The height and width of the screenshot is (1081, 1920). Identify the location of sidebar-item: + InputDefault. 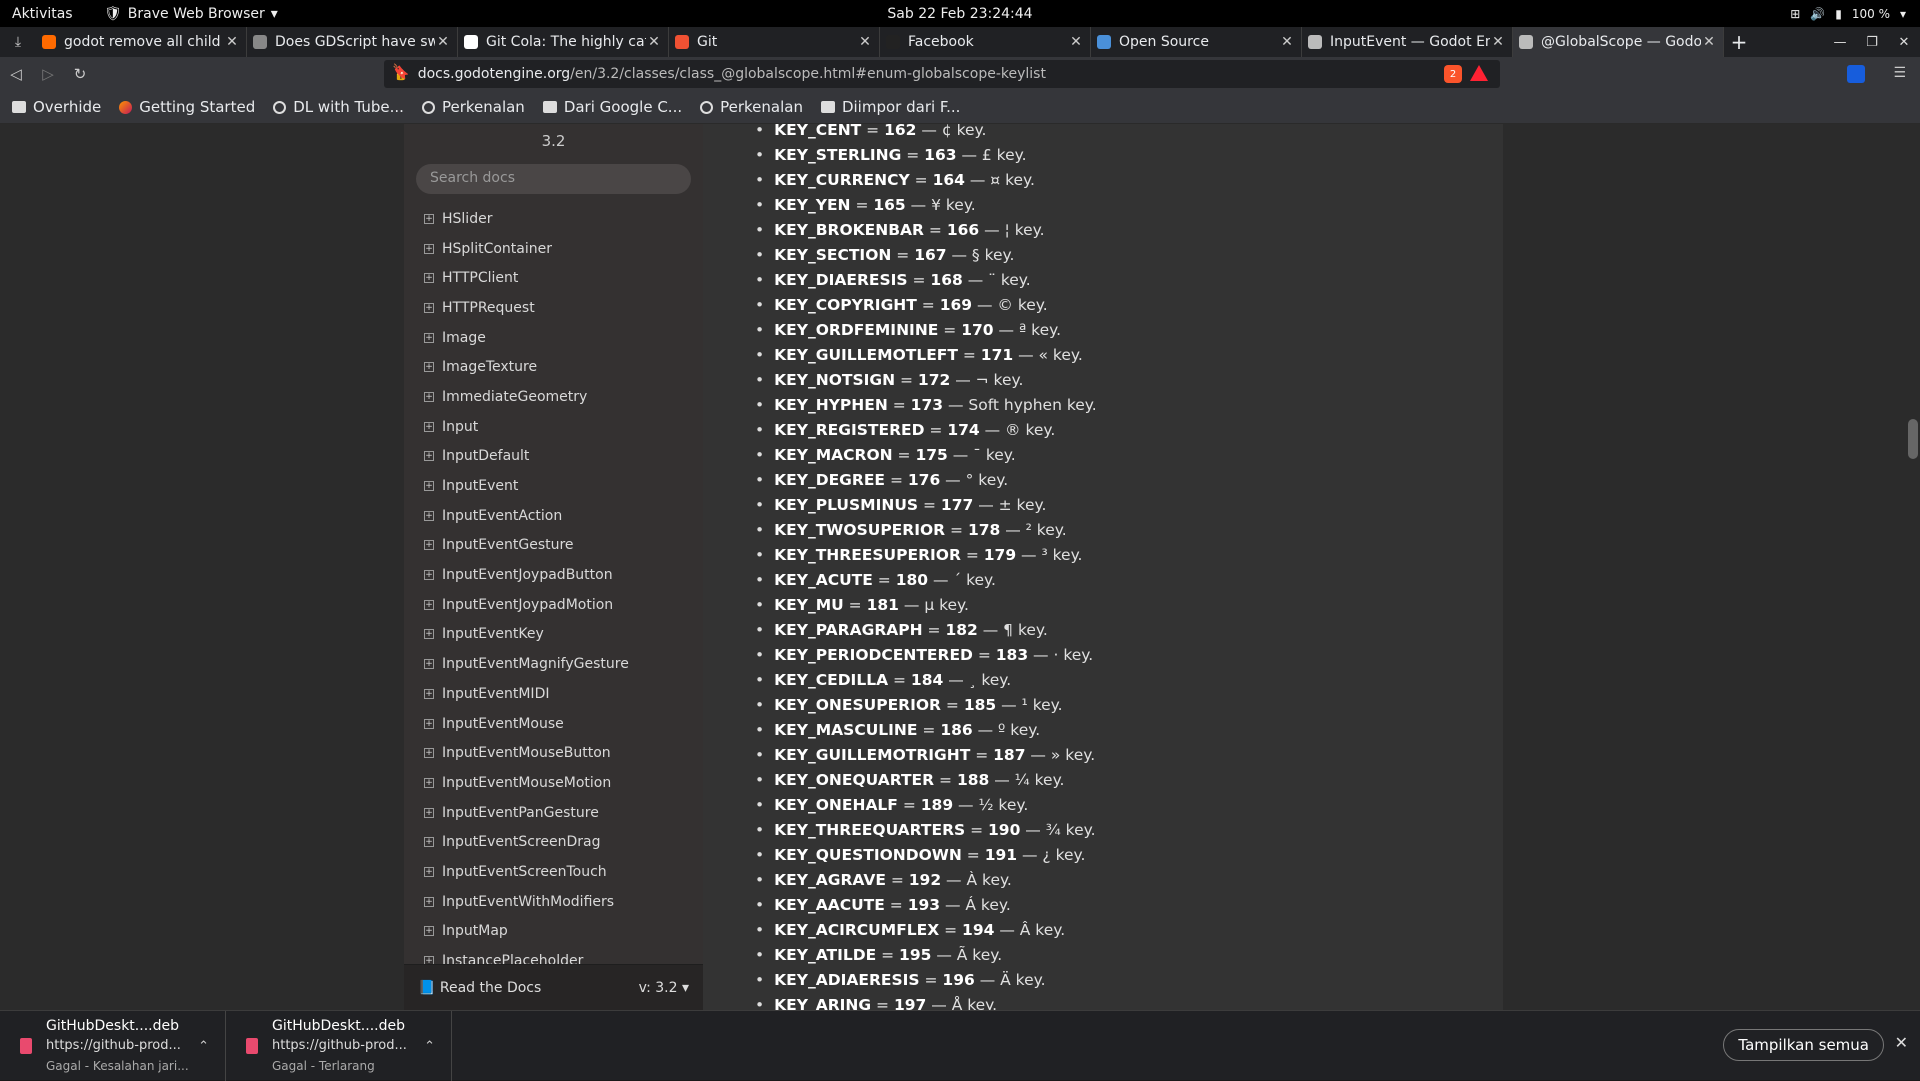
(553, 457).